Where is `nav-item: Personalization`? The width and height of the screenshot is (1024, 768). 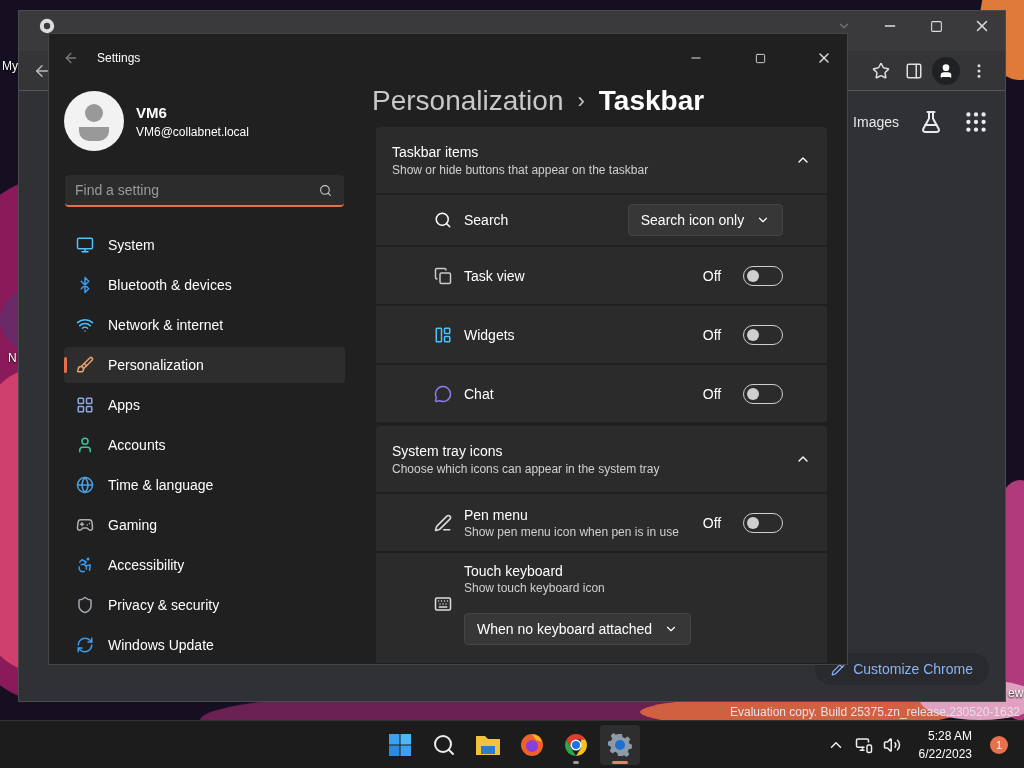 nav-item: Personalization is located at coordinates (204, 365).